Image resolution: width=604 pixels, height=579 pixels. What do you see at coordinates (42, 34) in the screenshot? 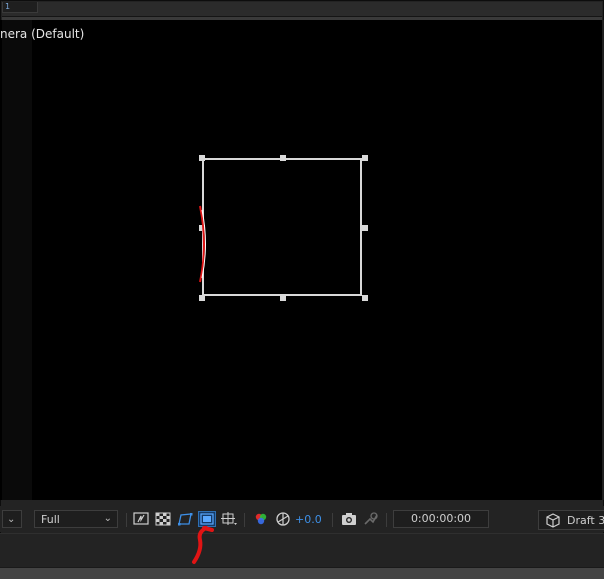
I see `active-camera-label: nera (Default)` at bounding box center [42, 34].